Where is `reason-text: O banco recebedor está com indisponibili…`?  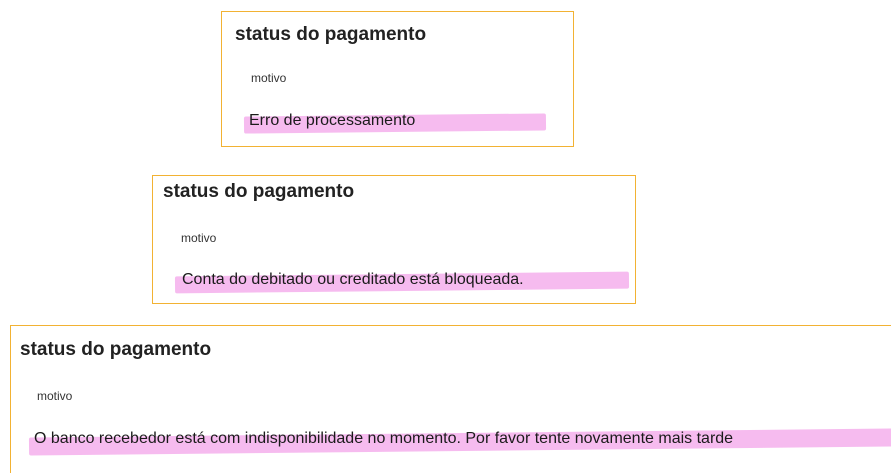 reason-text: O banco recebedor está com indisponibili… is located at coordinates (384, 438).